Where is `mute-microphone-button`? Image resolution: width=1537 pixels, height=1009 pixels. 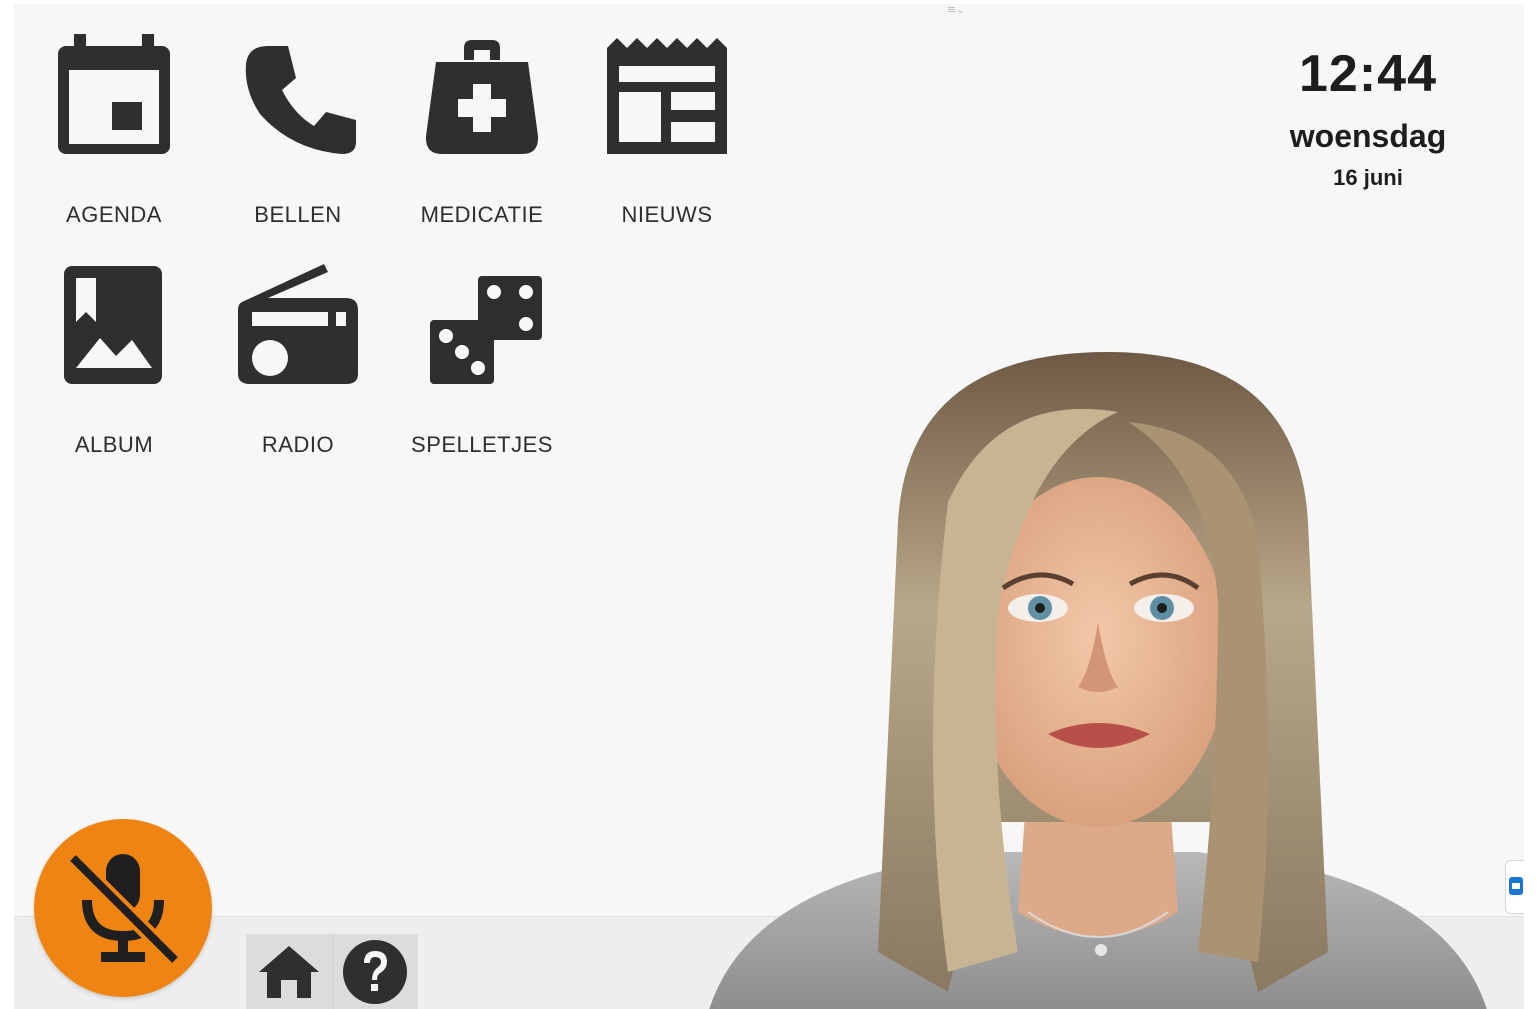
mute-microphone-button is located at coordinates (123, 908).